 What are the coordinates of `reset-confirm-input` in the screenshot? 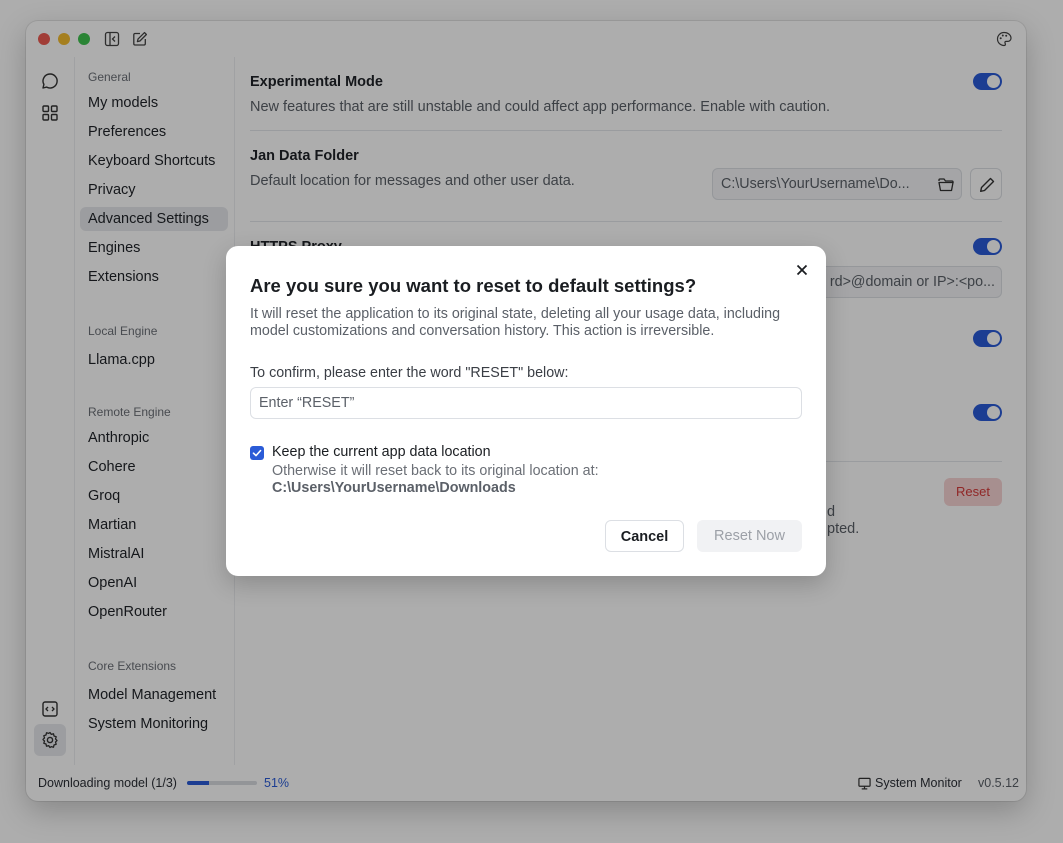 It's located at (526, 403).